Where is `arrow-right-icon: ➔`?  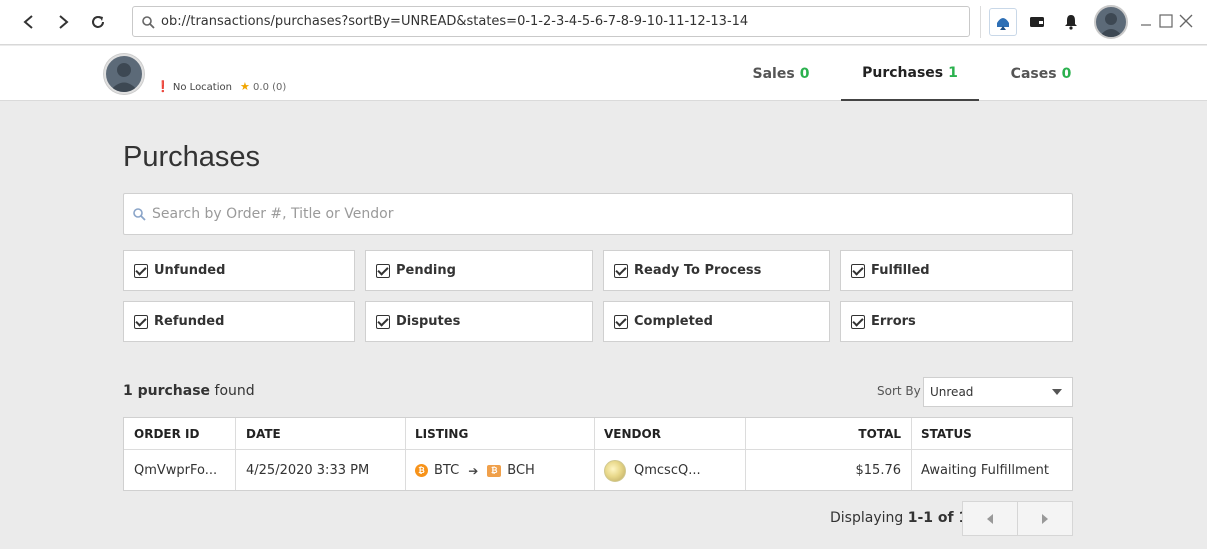
arrow-right-icon: ➔ is located at coordinates (473, 470).